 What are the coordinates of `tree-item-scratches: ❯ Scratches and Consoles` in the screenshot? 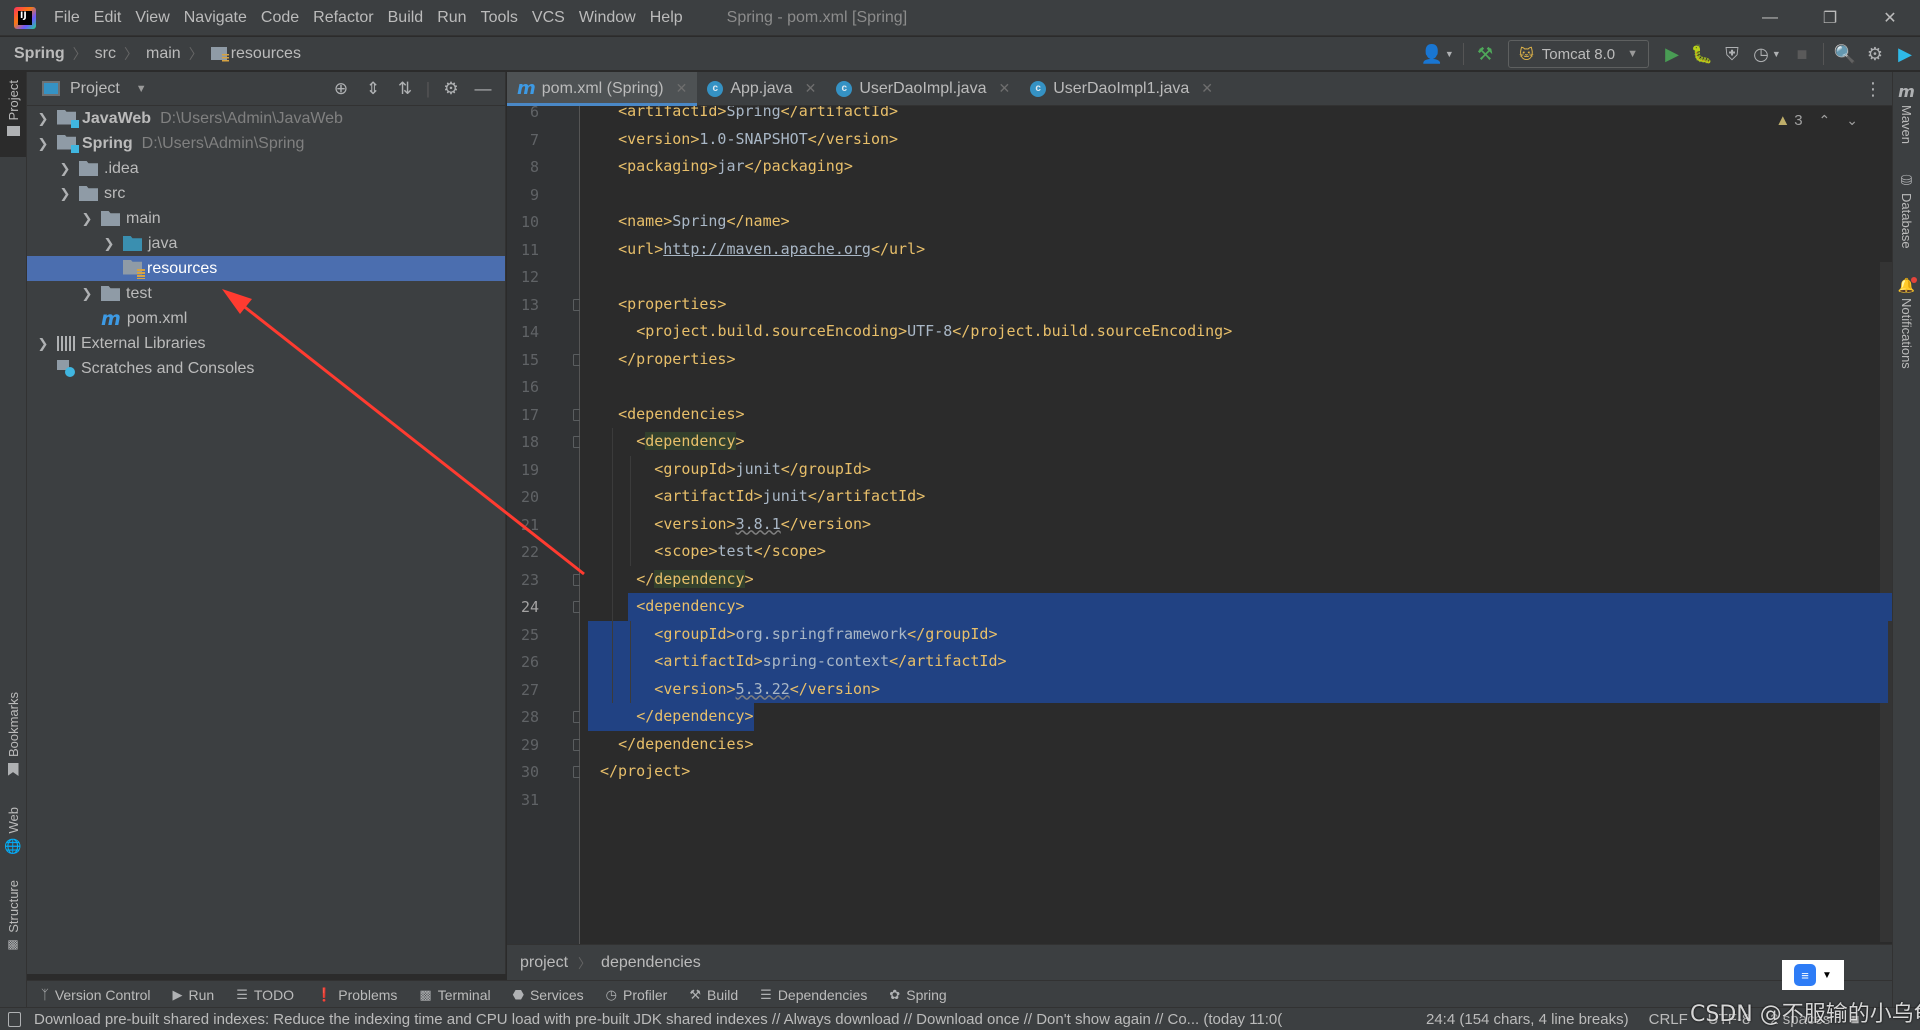 It's located at (266, 368).